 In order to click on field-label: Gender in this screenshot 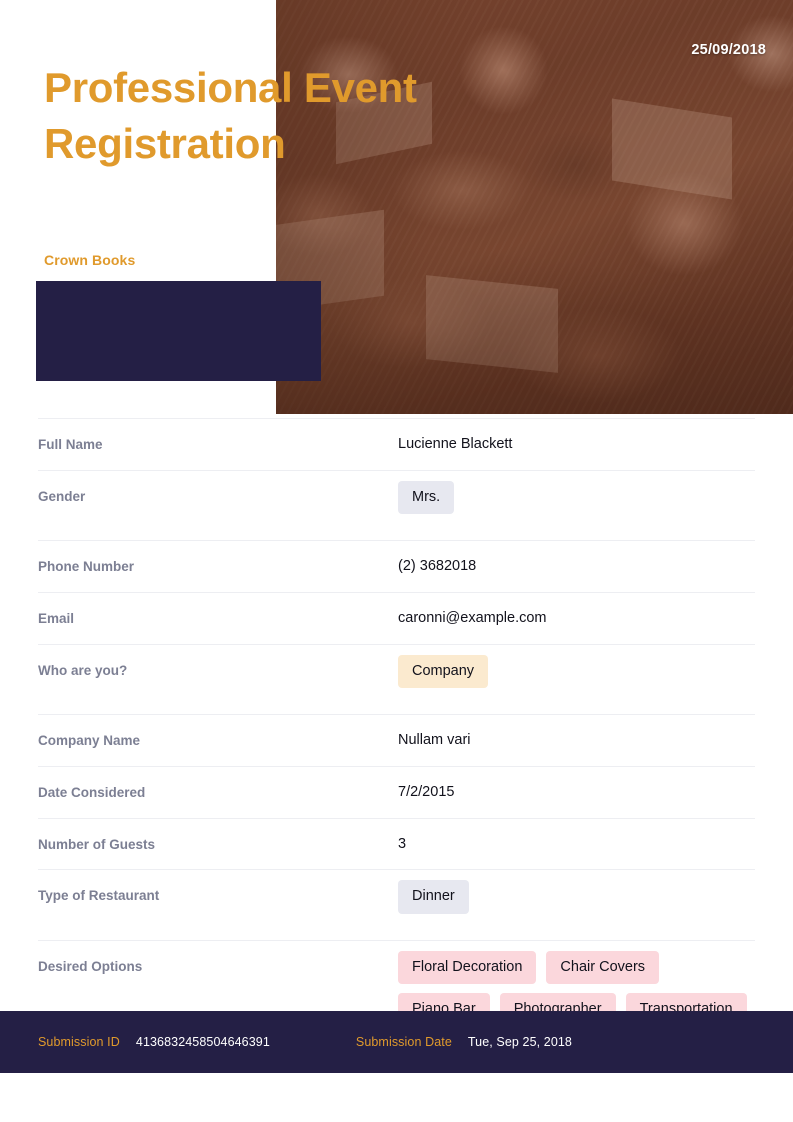, I will do `click(62, 496)`.